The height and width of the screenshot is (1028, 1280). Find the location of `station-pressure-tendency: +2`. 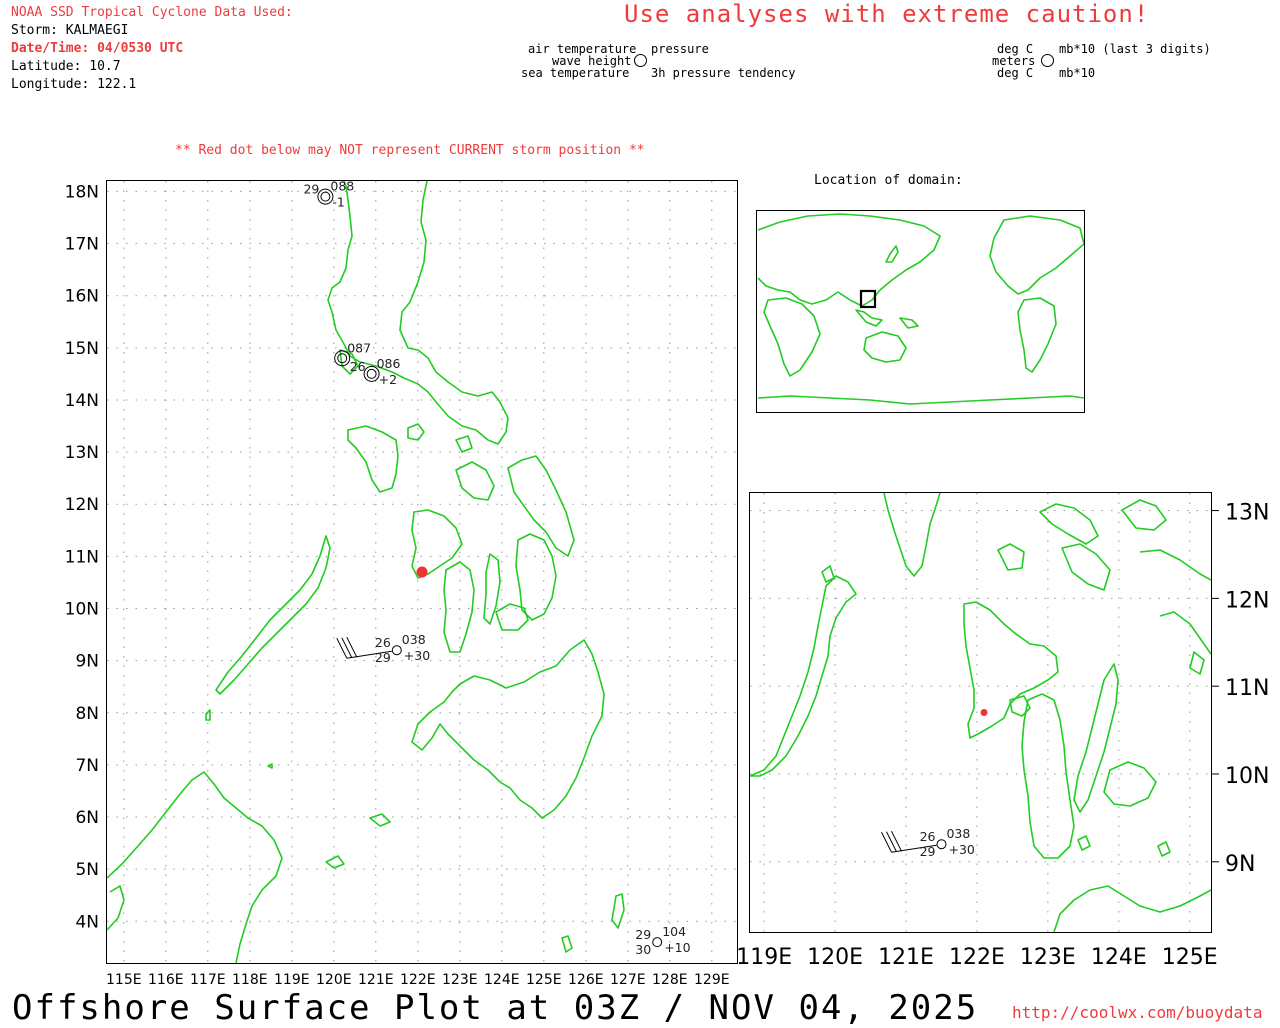

station-pressure-tendency: +2 is located at coordinates (388, 379).